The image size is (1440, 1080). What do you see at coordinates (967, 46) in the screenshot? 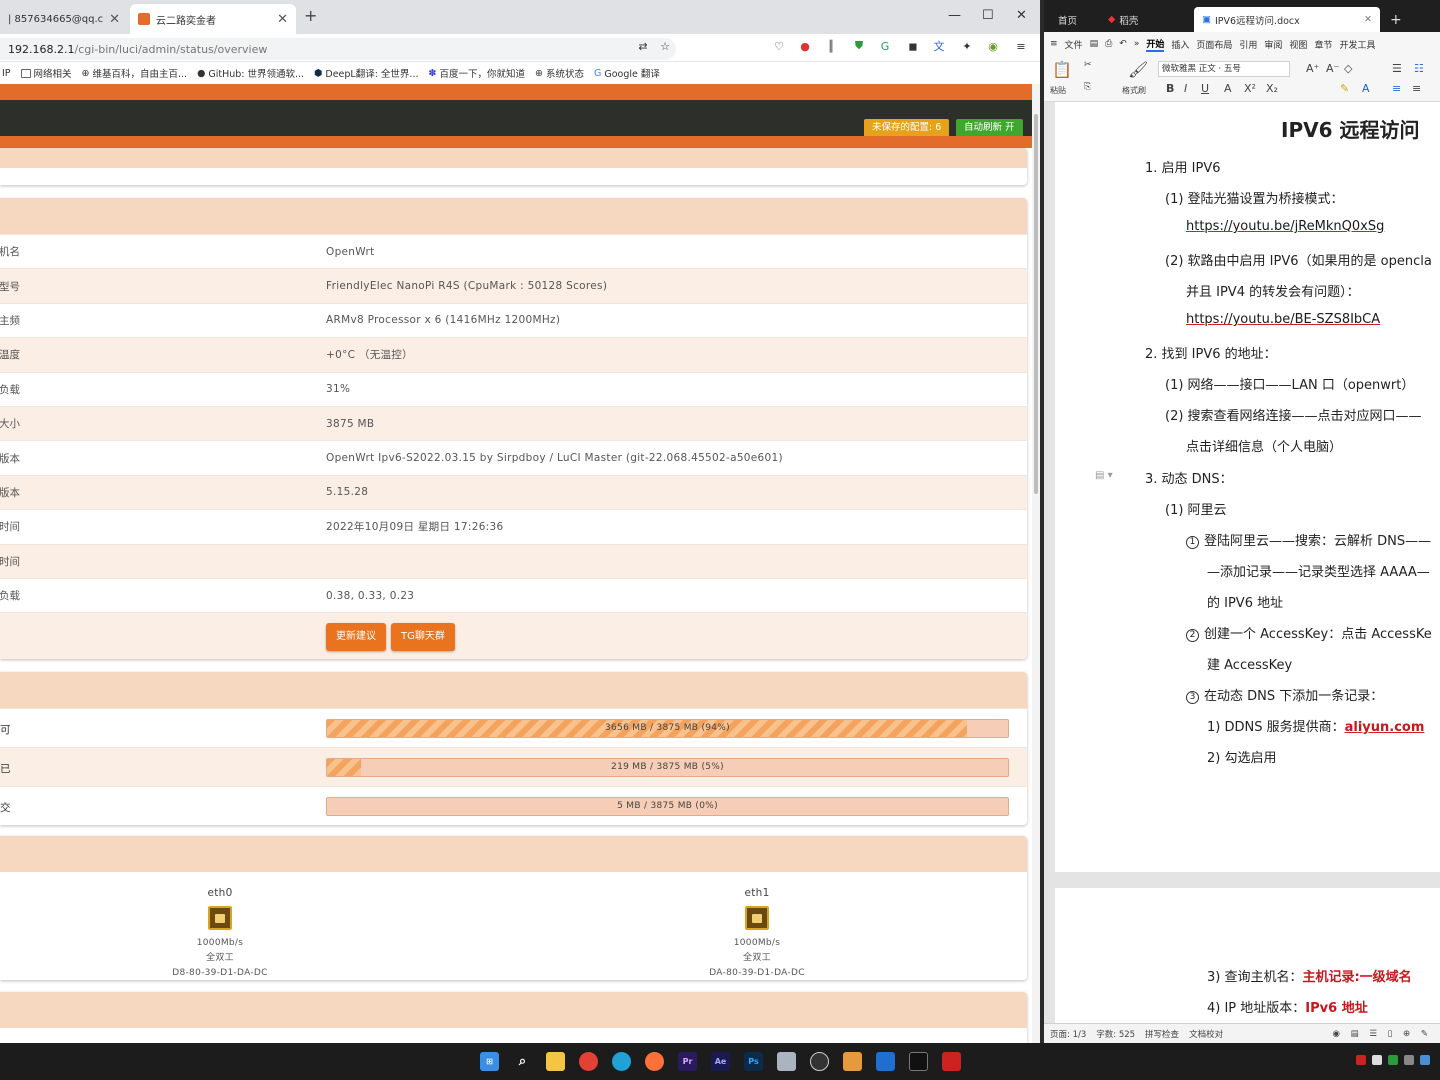
I see `extension-icon: ✦` at bounding box center [967, 46].